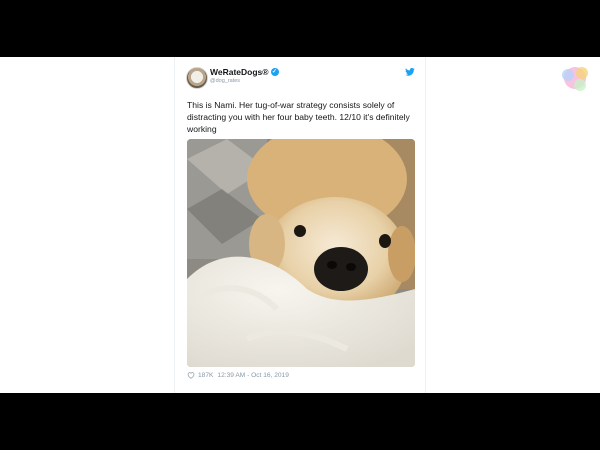  What do you see at coordinates (191, 375) in the screenshot?
I see `heart-icon` at bounding box center [191, 375].